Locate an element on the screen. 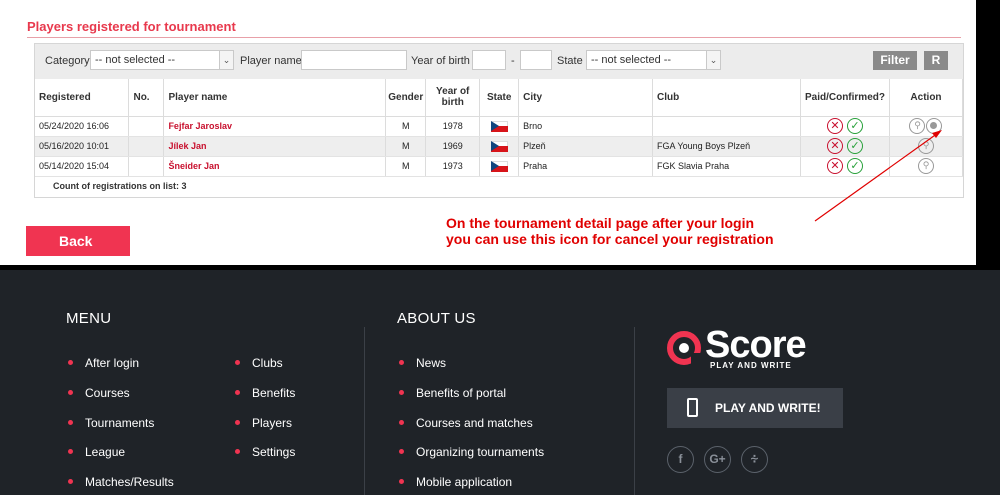  menu-item: Settings is located at coordinates (265, 452).